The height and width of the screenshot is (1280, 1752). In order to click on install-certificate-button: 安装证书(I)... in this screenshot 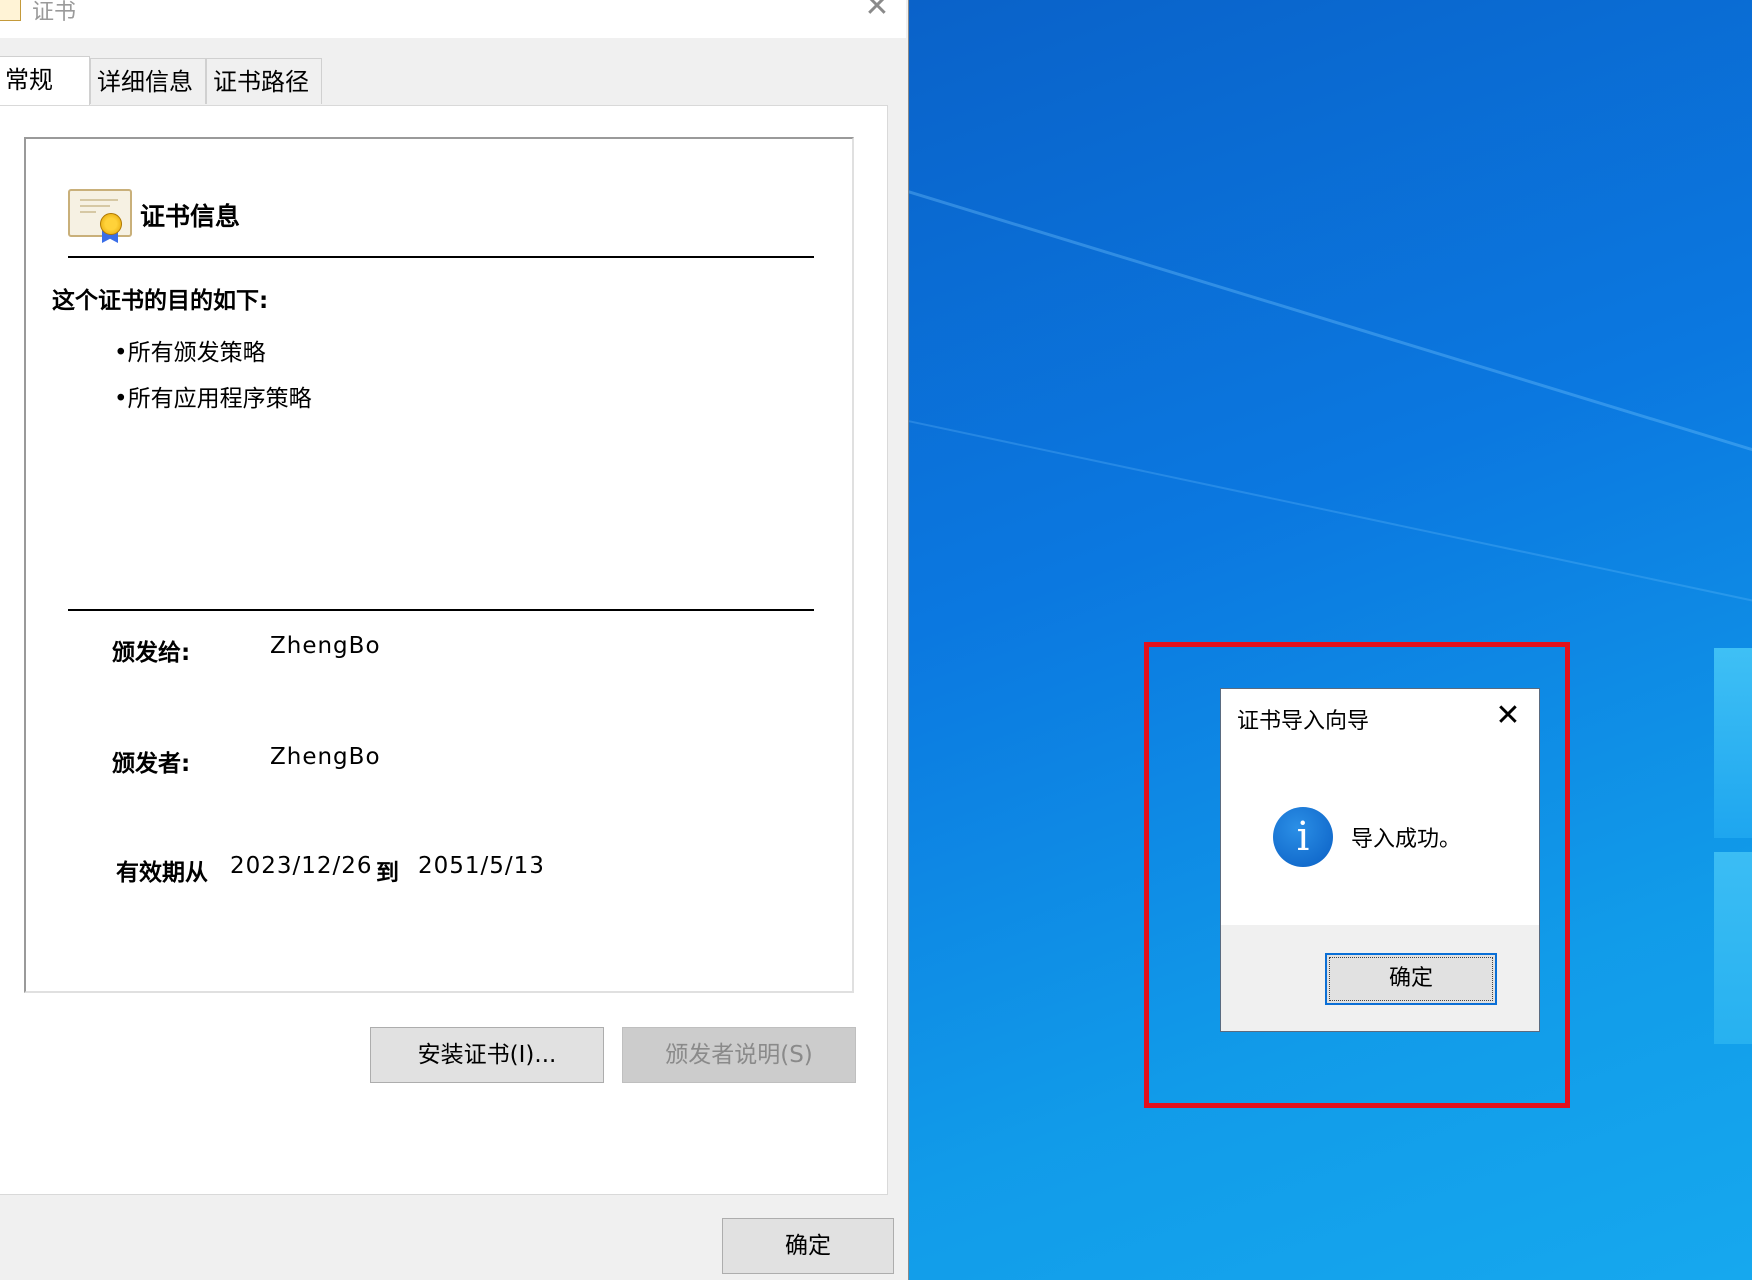, I will do `click(487, 1055)`.